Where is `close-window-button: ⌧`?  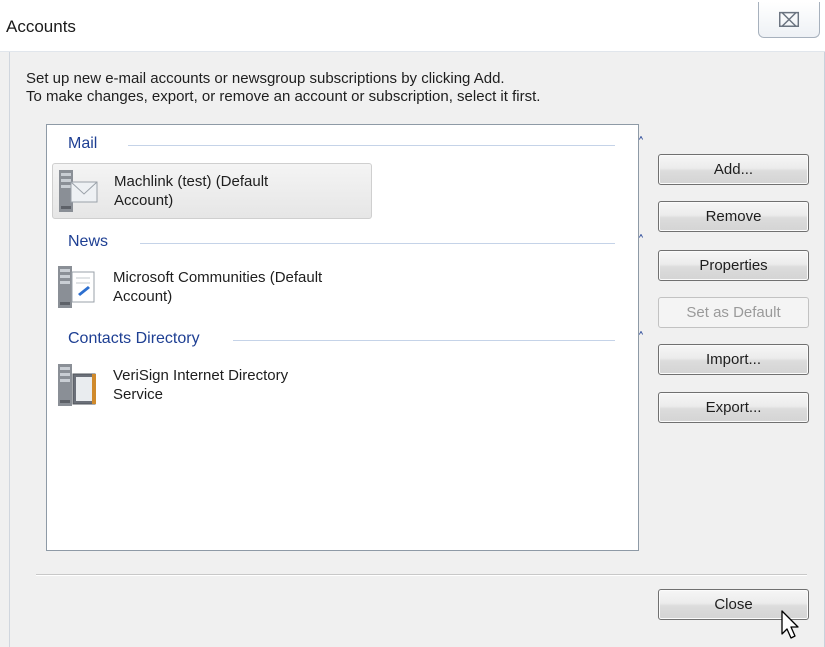
close-window-button: ⌧ is located at coordinates (789, 20).